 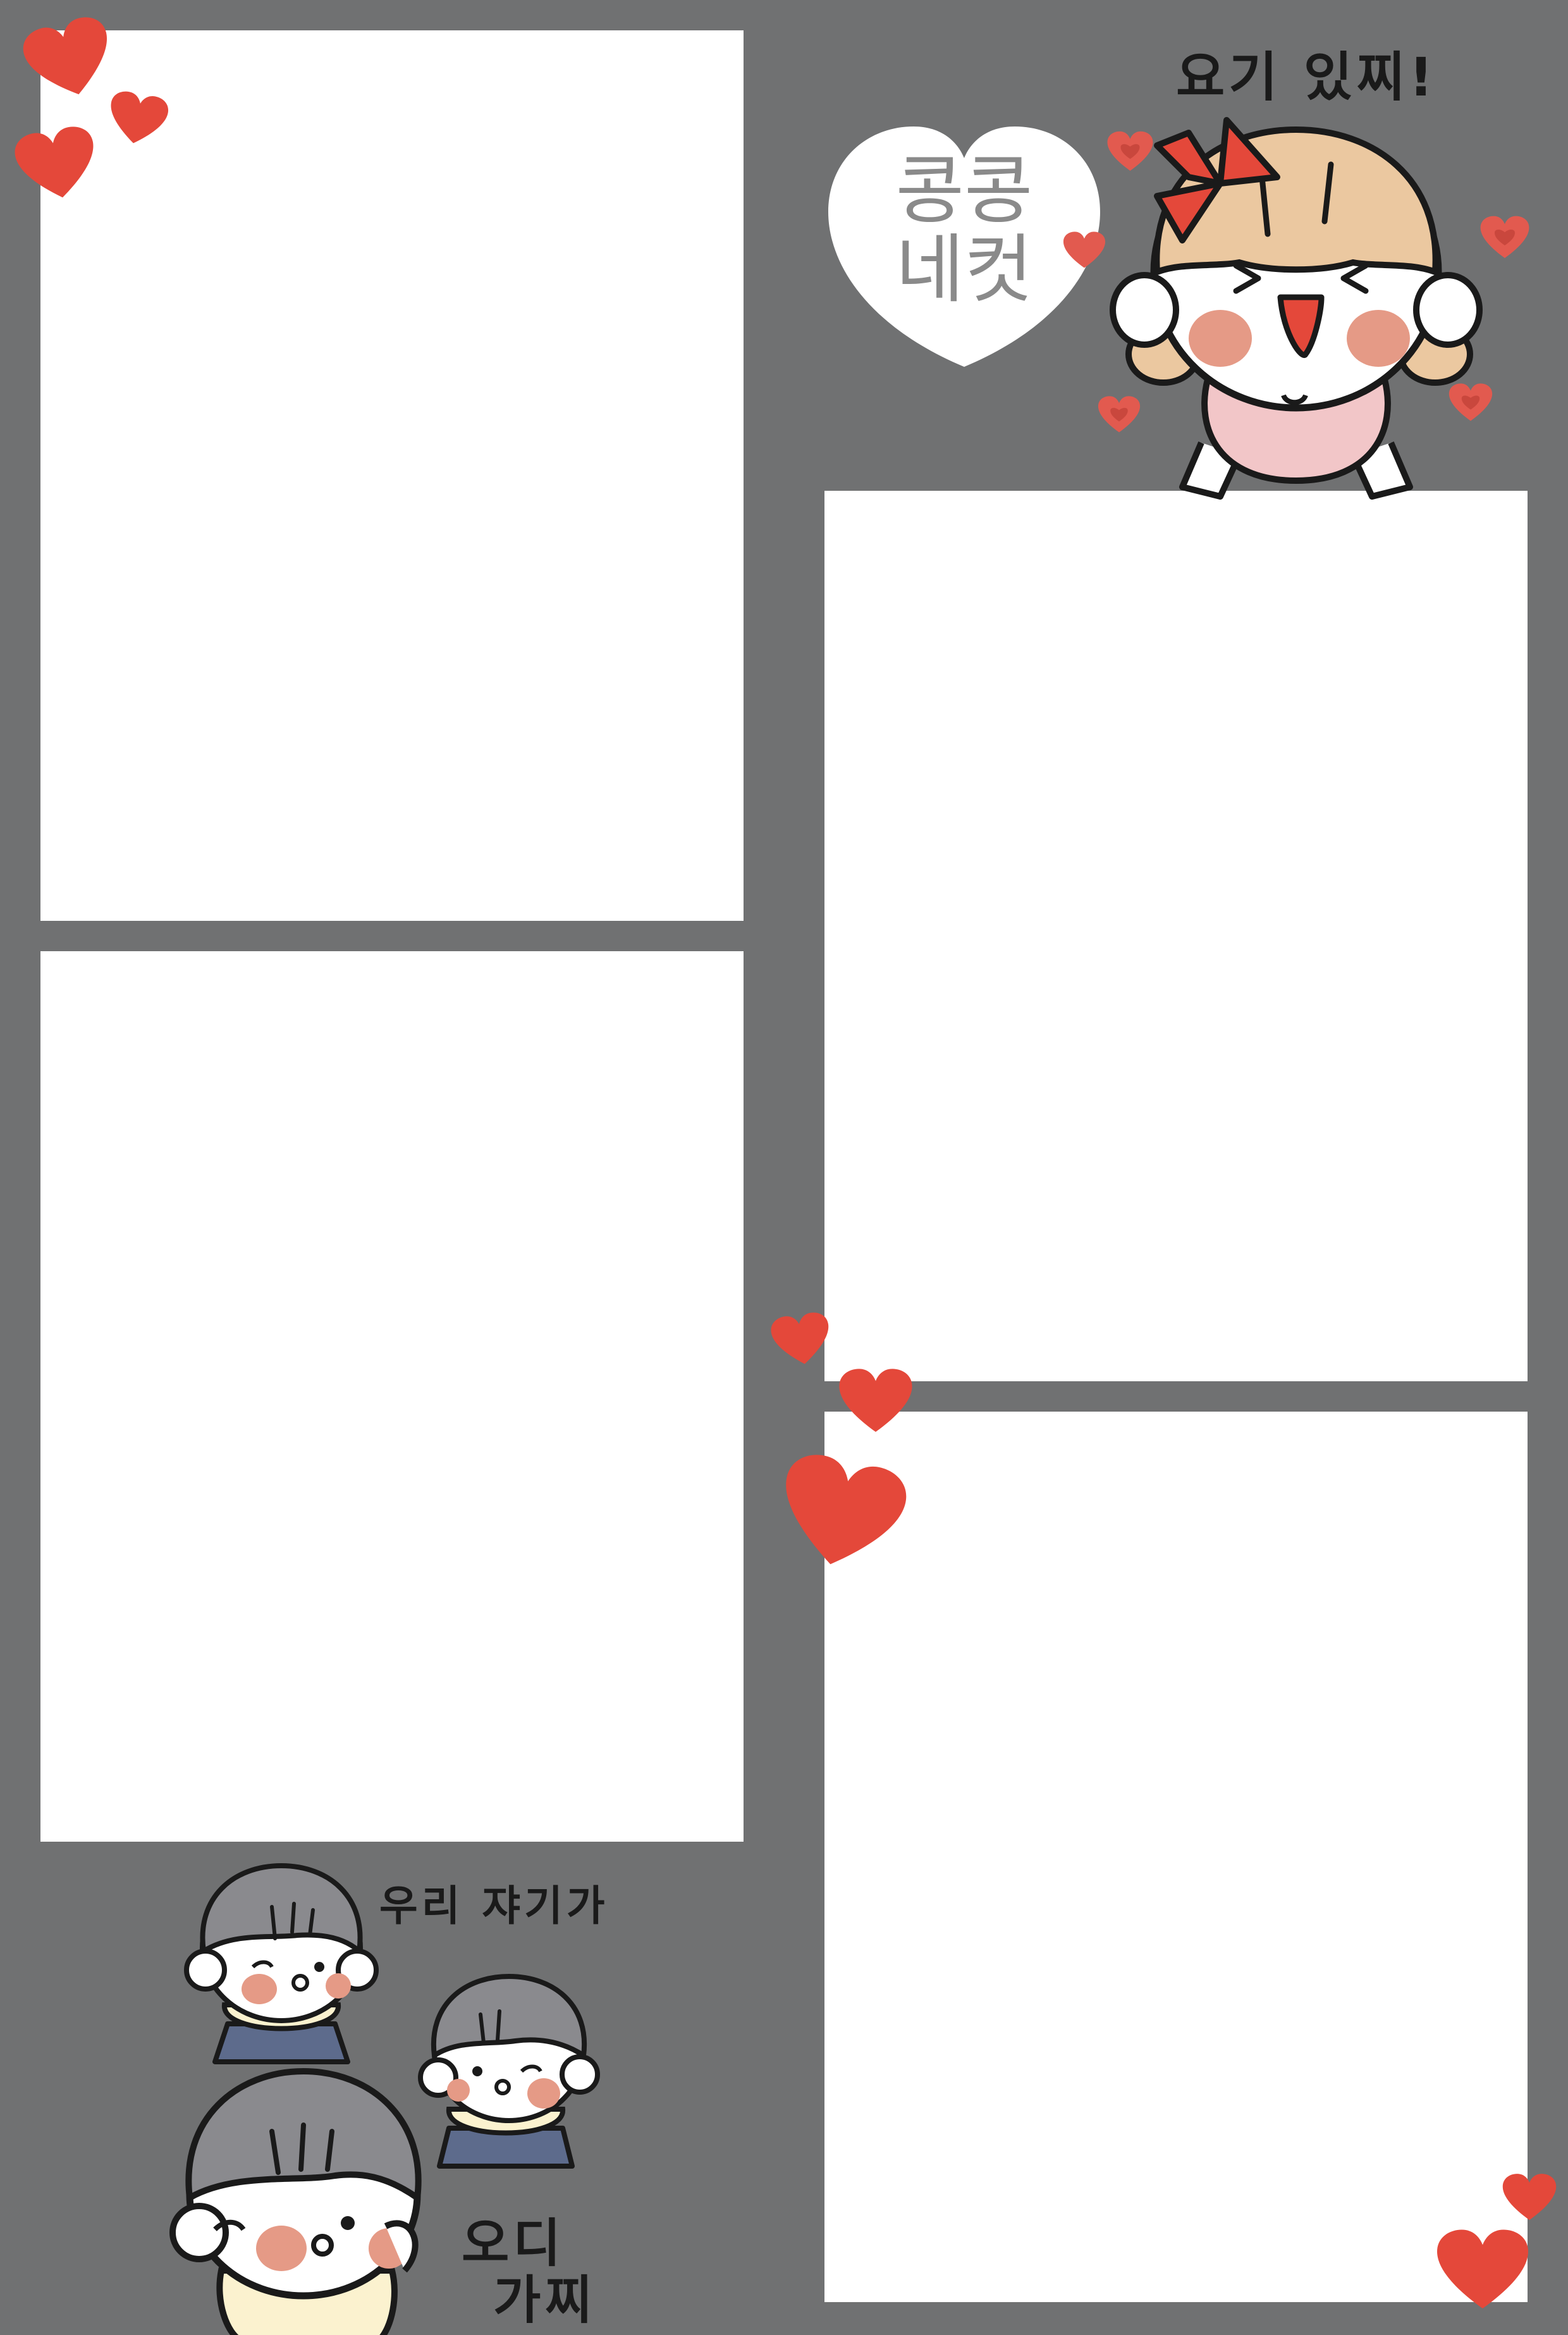 I want to click on logo-line-1: 콩콩, so click(x=964, y=190).